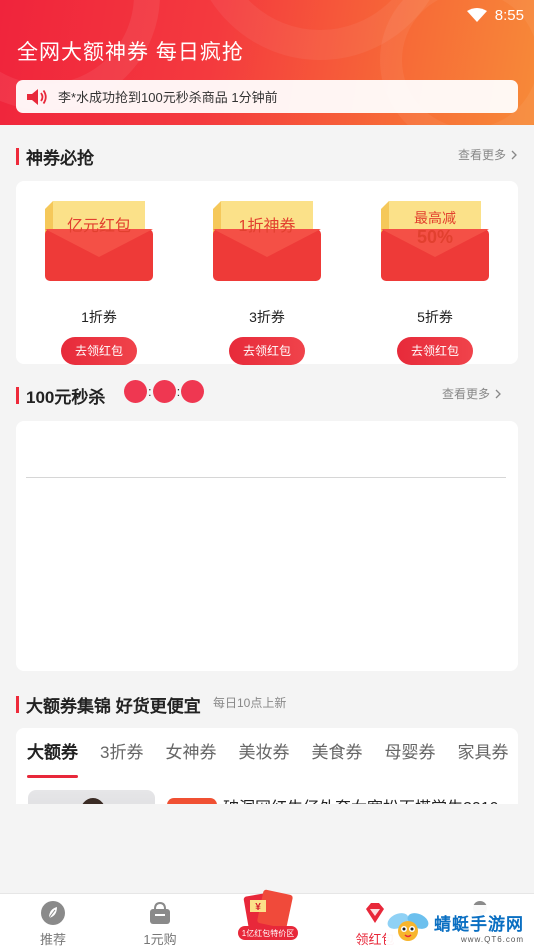 Image resolution: width=534 pixels, height=949 pixels. What do you see at coordinates (52, 939) in the screenshot?
I see `nav-label: 推荐` at bounding box center [52, 939].